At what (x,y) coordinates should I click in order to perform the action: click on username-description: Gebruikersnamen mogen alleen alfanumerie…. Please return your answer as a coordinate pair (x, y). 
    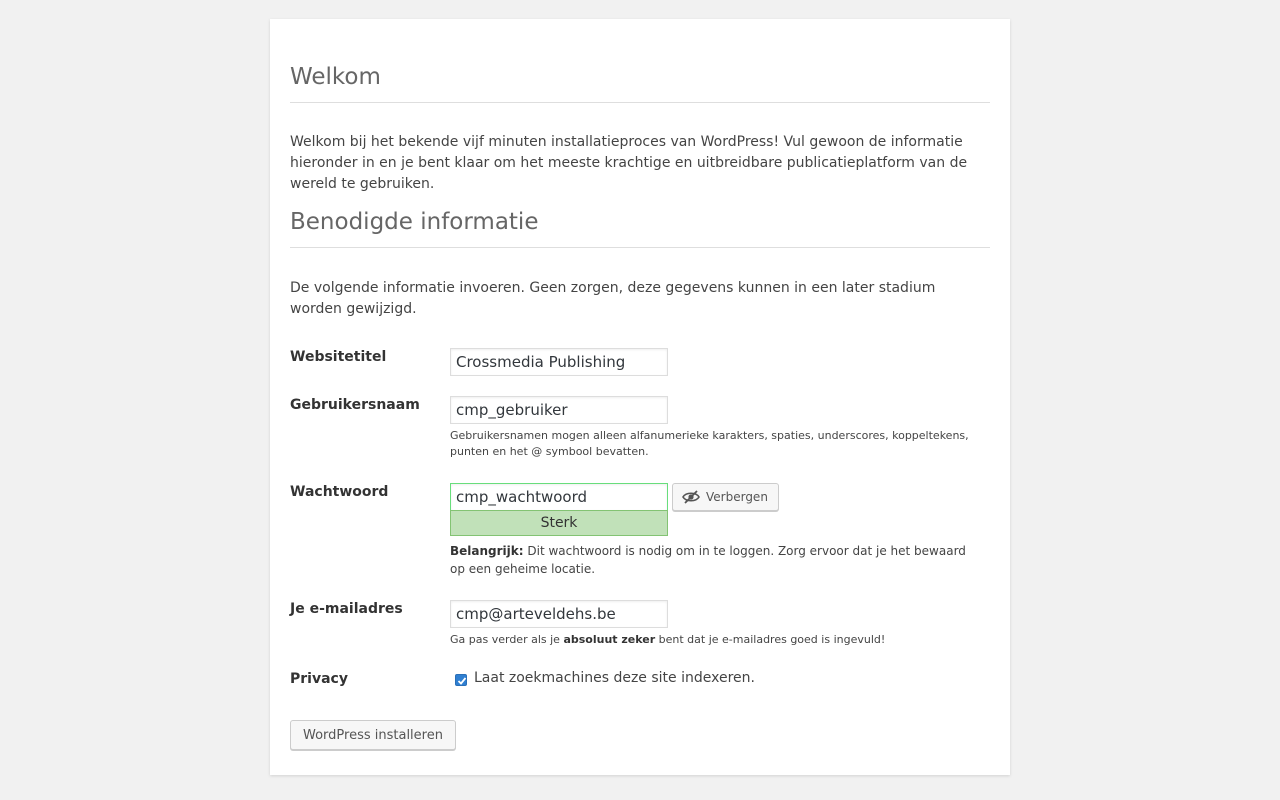
    Looking at the image, I should click on (709, 443).